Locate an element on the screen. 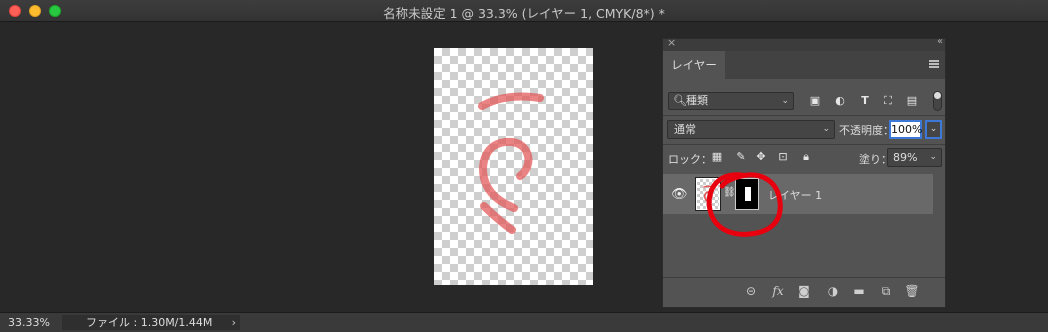 The width and height of the screenshot is (1048, 332). smart-object-filter-icon: ▤ is located at coordinates (912, 101).